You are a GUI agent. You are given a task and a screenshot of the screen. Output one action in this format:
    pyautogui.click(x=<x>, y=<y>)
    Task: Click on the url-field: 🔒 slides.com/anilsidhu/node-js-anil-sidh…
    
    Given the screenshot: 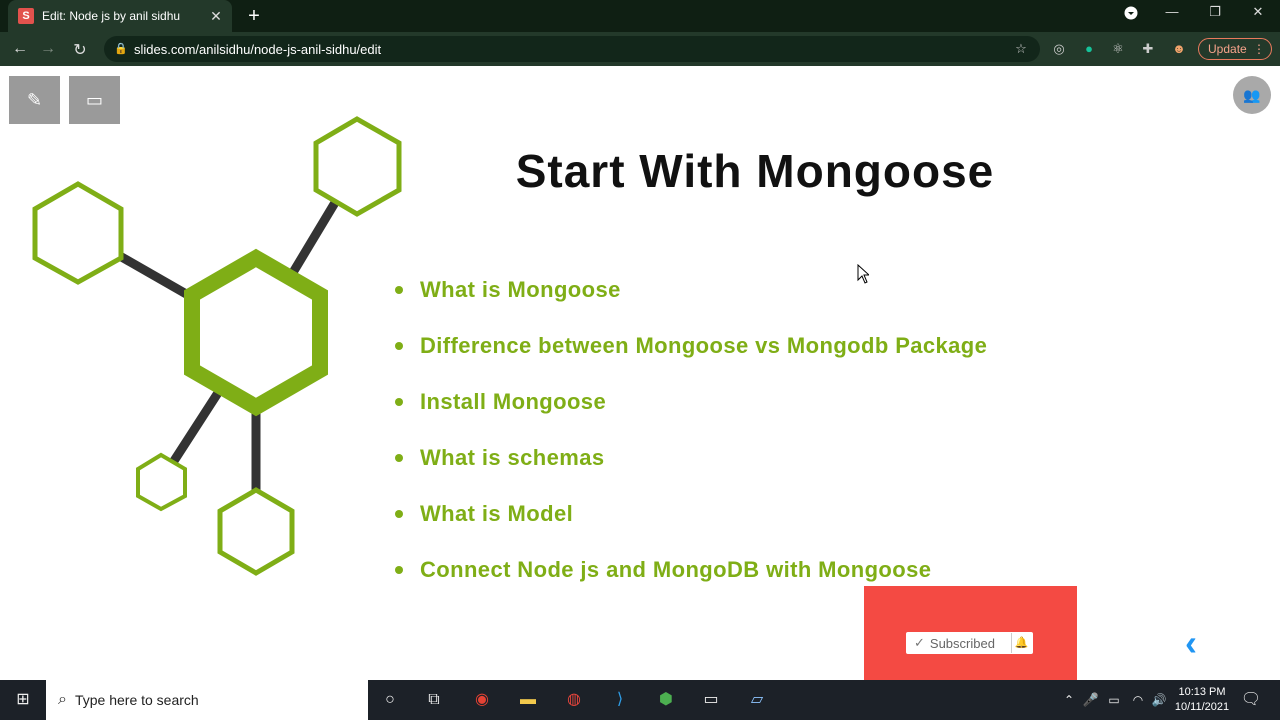 What is the action you would take?
    pyautogui.click(x=572, y=49)
    